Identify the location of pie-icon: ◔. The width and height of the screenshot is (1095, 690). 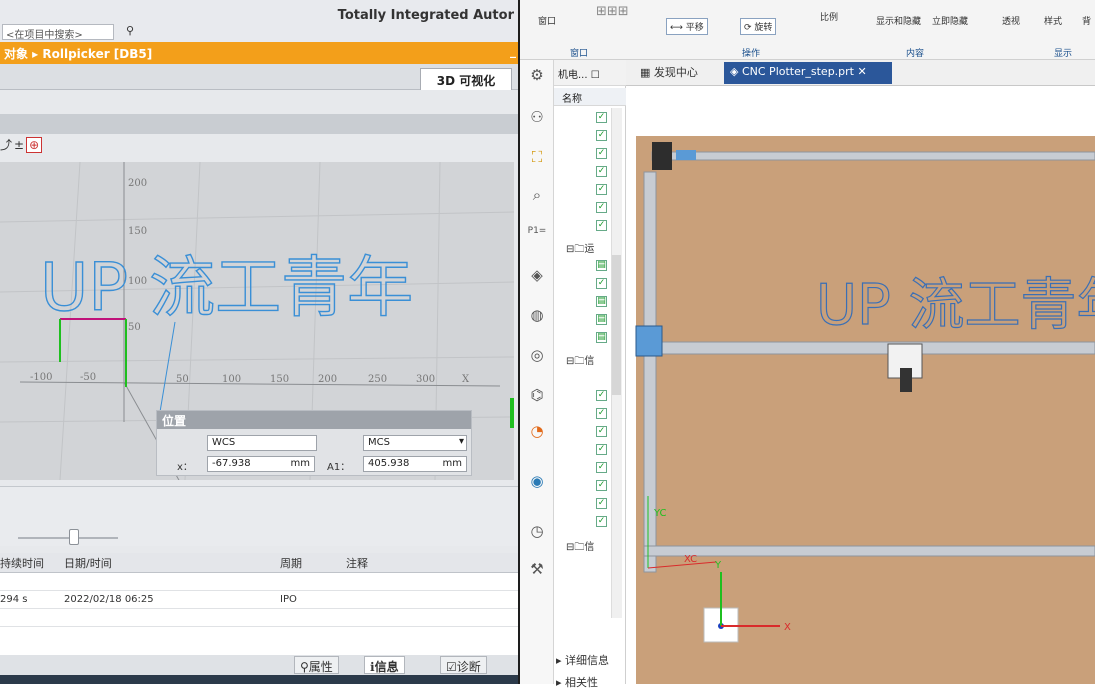
(537, 433).